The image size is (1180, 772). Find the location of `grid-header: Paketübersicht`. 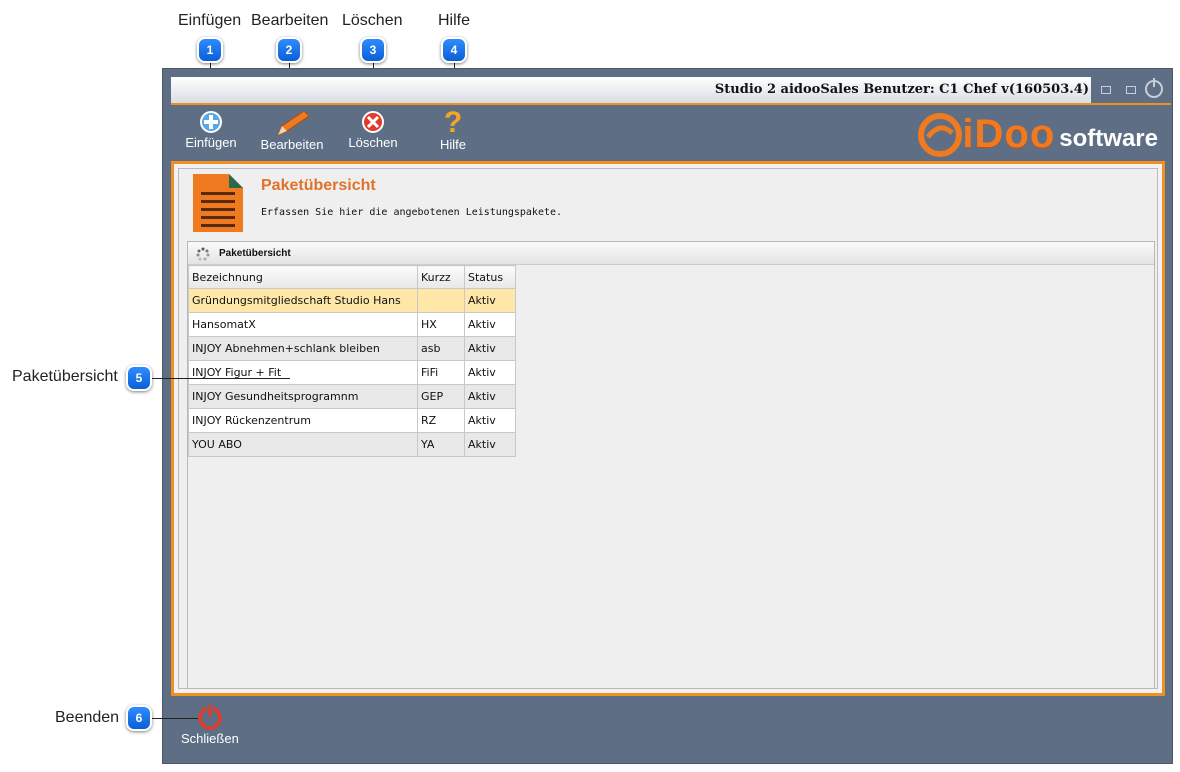

grid-header: Paketübersicht is located at coordinates (671, 253).